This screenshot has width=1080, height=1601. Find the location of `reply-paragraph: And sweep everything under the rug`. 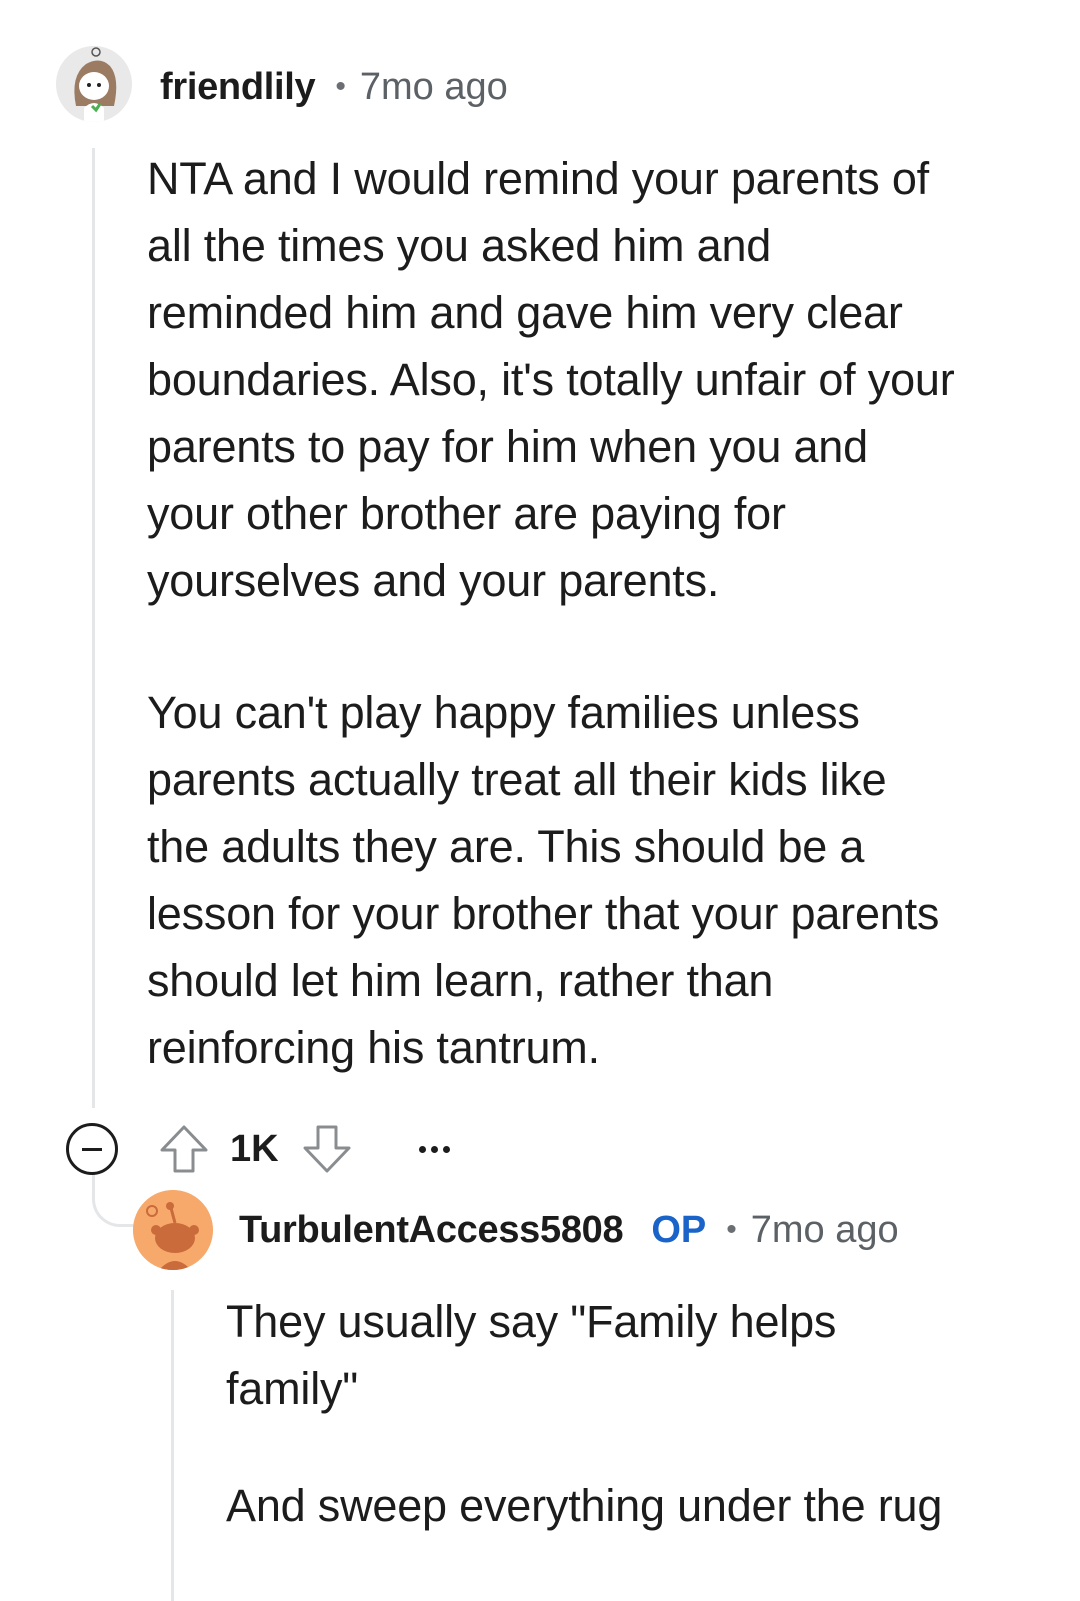

reply-paragraph: And sweep everything under the rug is located at coordinates (584, 1505).